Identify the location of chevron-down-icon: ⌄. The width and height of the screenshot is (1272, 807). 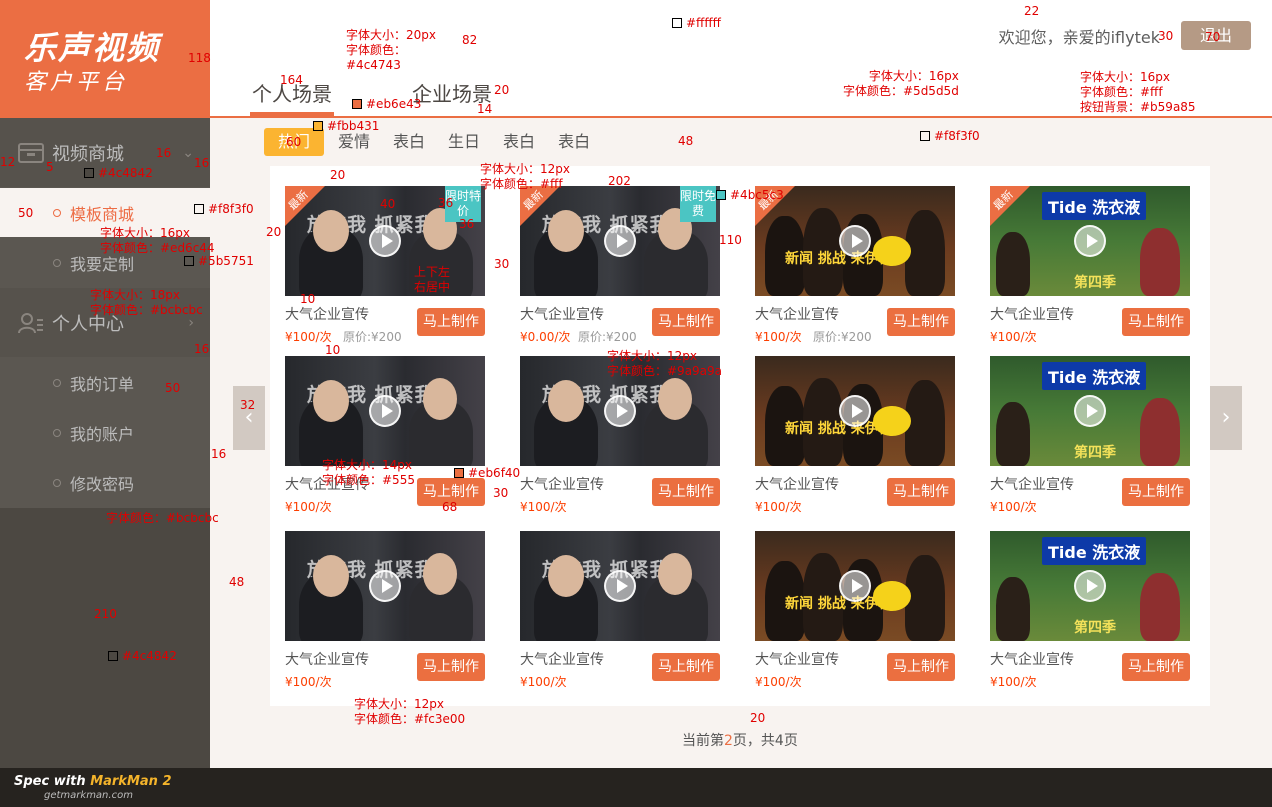
(188, 152).